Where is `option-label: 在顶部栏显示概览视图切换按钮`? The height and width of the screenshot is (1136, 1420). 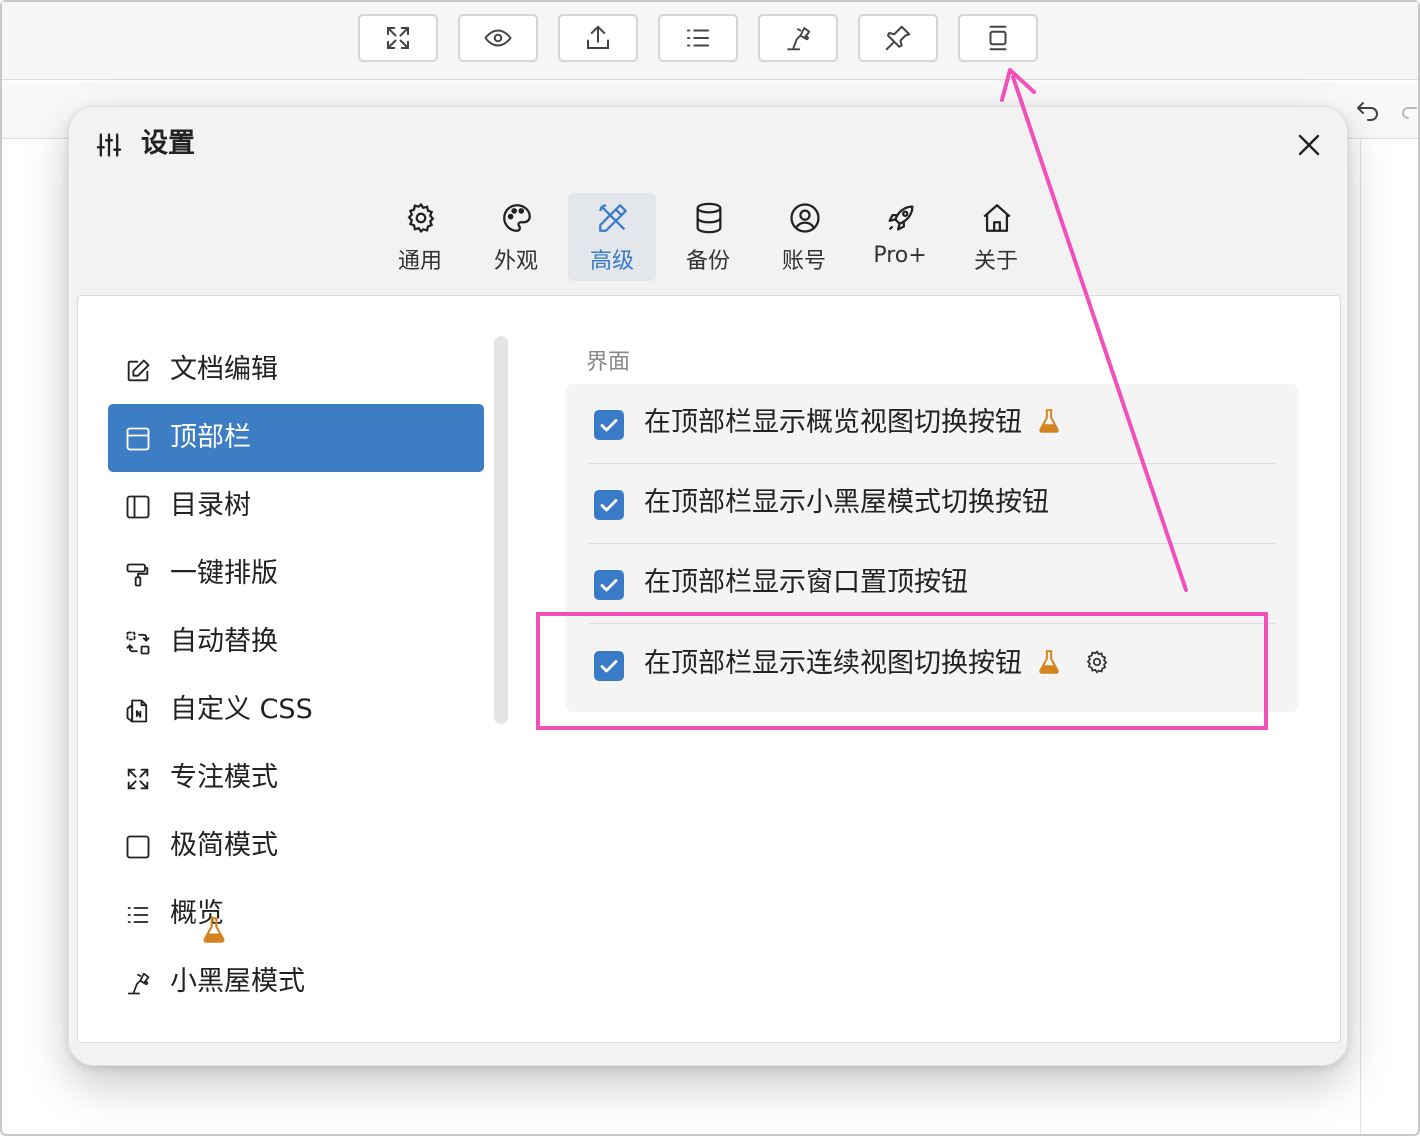
option-label: 在顶部栏显示概览视图切换按钮 is located at coordinates (853, 423).